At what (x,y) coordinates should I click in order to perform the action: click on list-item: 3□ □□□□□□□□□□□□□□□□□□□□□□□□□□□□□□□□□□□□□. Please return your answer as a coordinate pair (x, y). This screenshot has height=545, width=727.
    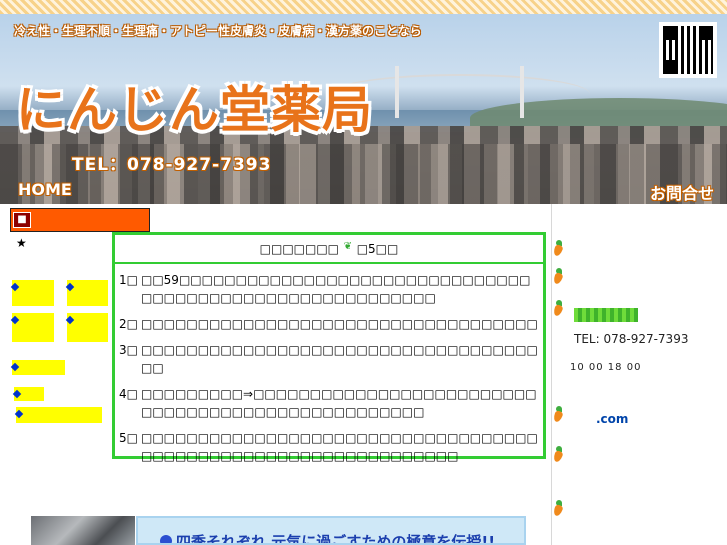
    Looking at the image, I should click on (329, 359).